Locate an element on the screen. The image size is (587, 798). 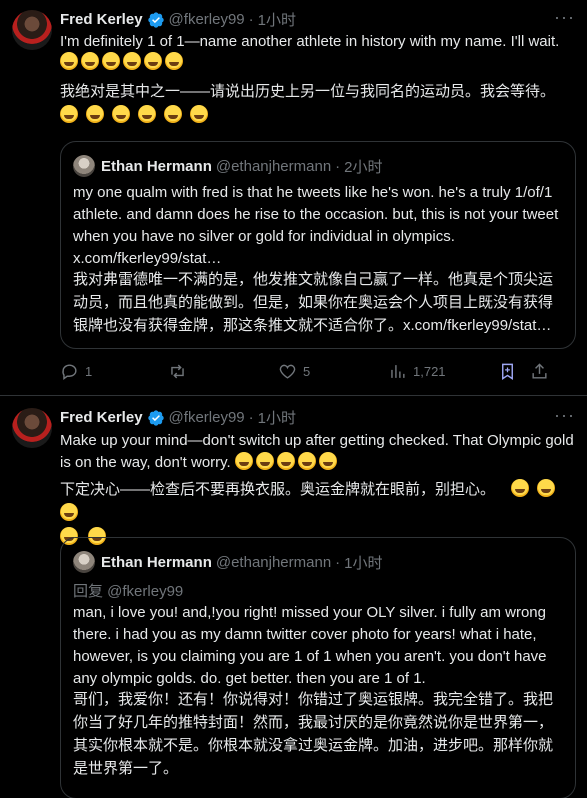
retweet-button is located at coordinates (180, 371).